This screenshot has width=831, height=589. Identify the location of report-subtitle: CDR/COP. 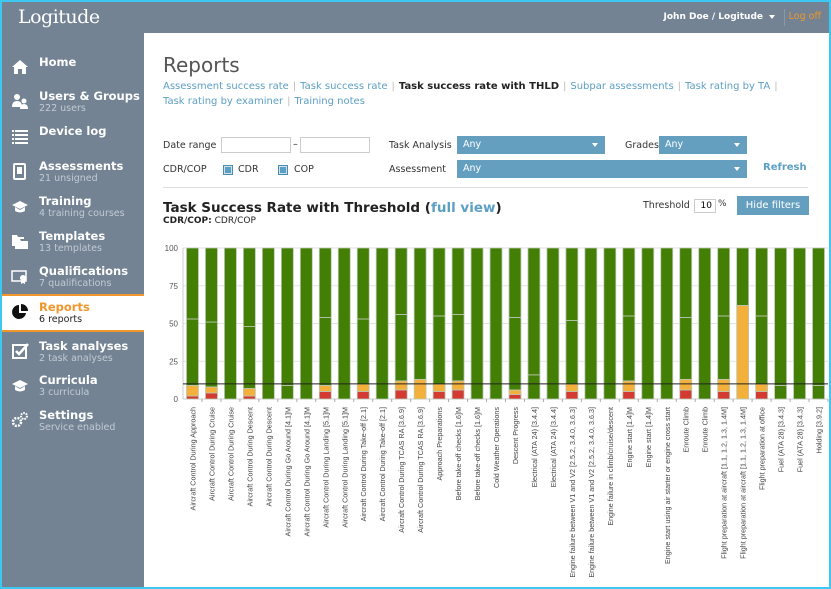
(209, 221).